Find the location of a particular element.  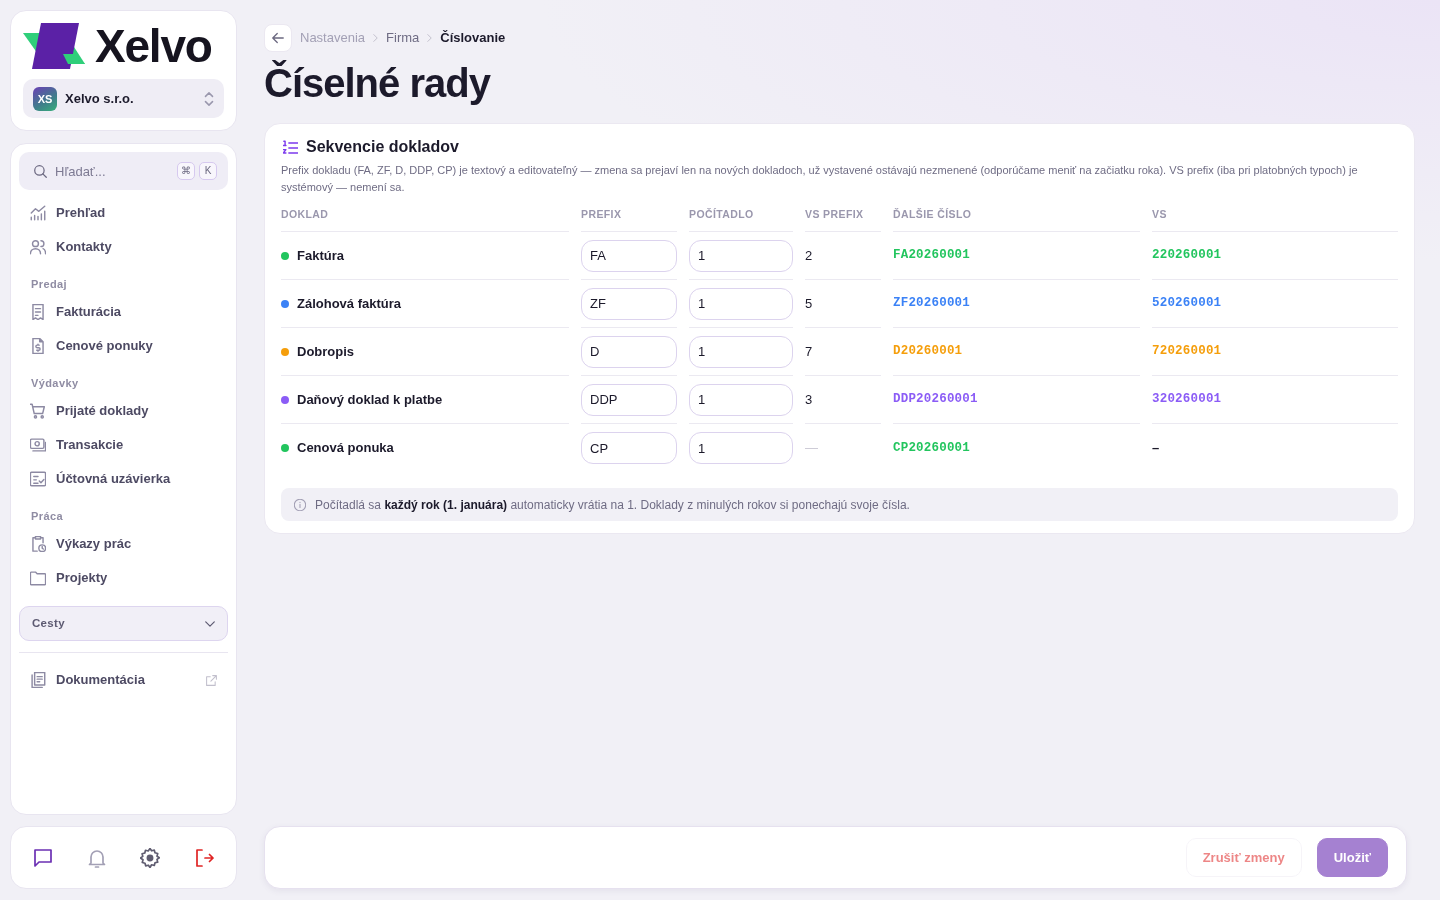

chevron-down-icon is located at coordinates (210, 623).